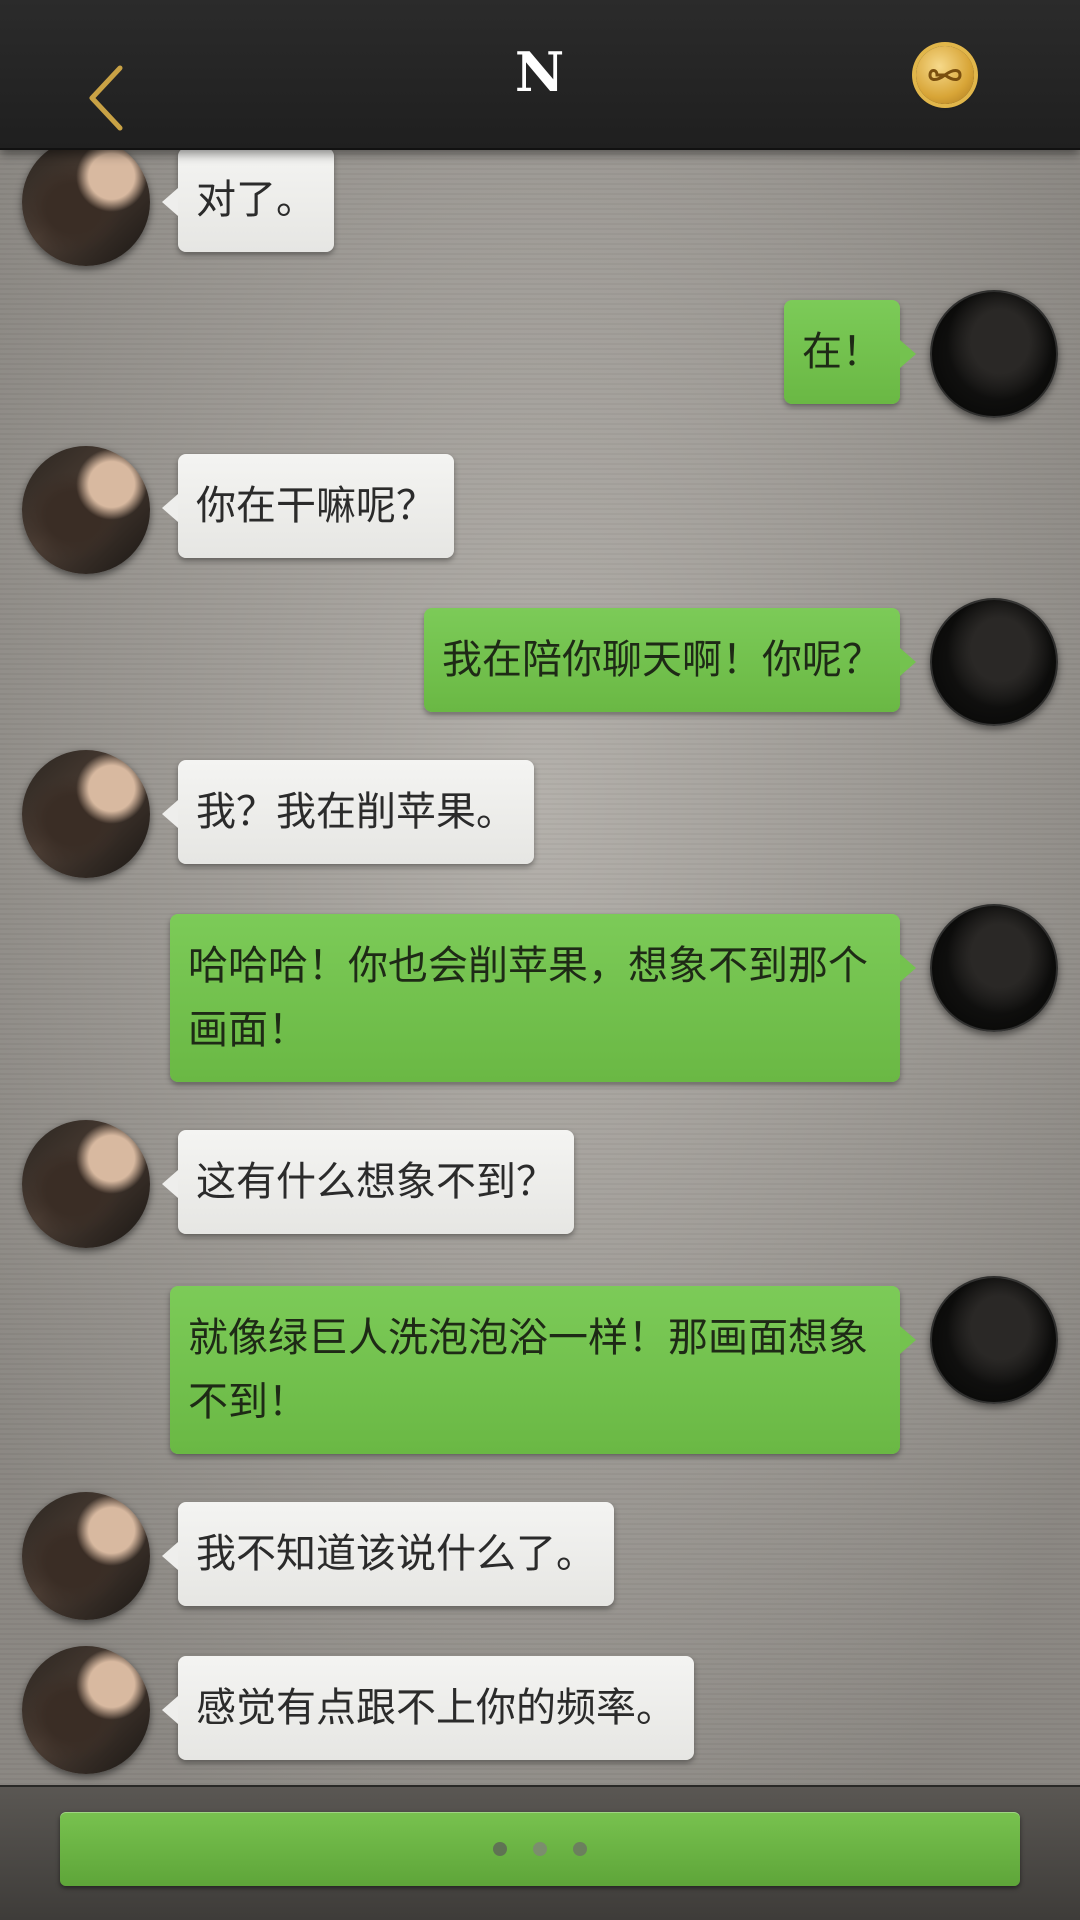 This screenshot has width=1080, height=1920. Describe the element at coordinates (945, 75) in the screenshot. I see `infinity-medal-icon` at that location.